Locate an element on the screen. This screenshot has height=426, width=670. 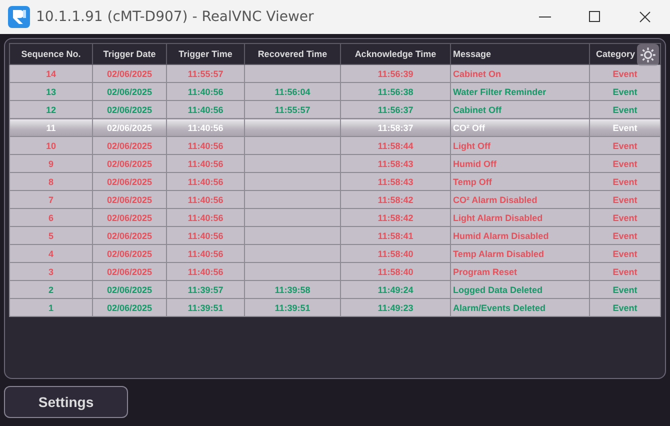
table-cell: 11:56:39 is located at coordinates (395, 73).